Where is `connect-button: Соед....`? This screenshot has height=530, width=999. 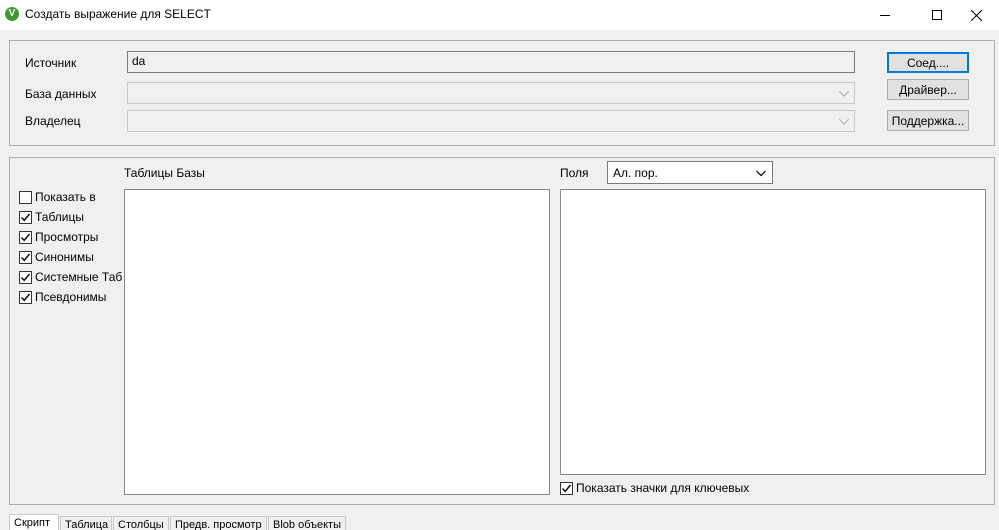 connect-button: Соед.... is located at coordinates (928, 62).